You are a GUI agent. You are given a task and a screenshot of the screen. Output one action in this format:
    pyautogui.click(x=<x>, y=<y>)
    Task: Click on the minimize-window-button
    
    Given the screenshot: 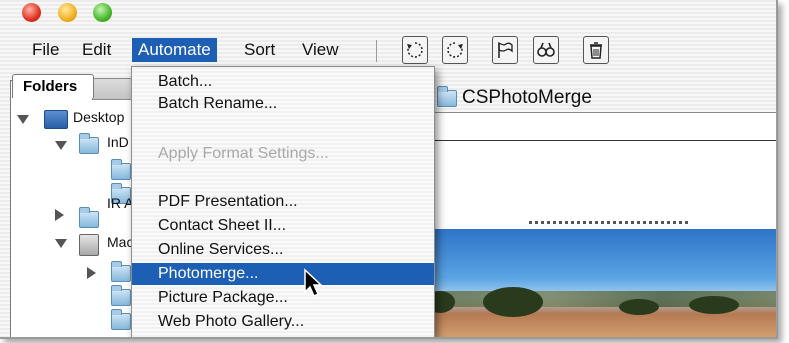 What is the action you would take?
    pyautogui.click(x=67, y=12)
    